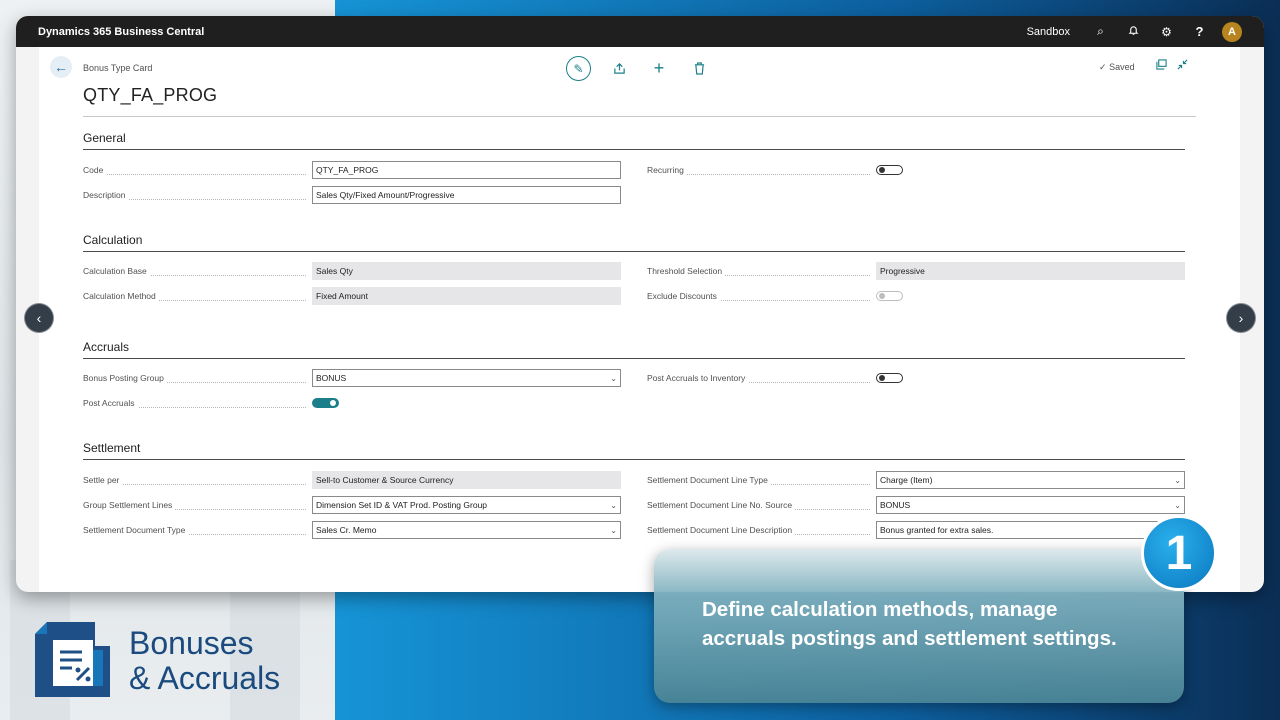 This screenshot has height=720, width=1280. I want to click on environment-name: Sandbox, so click(1048, 32).